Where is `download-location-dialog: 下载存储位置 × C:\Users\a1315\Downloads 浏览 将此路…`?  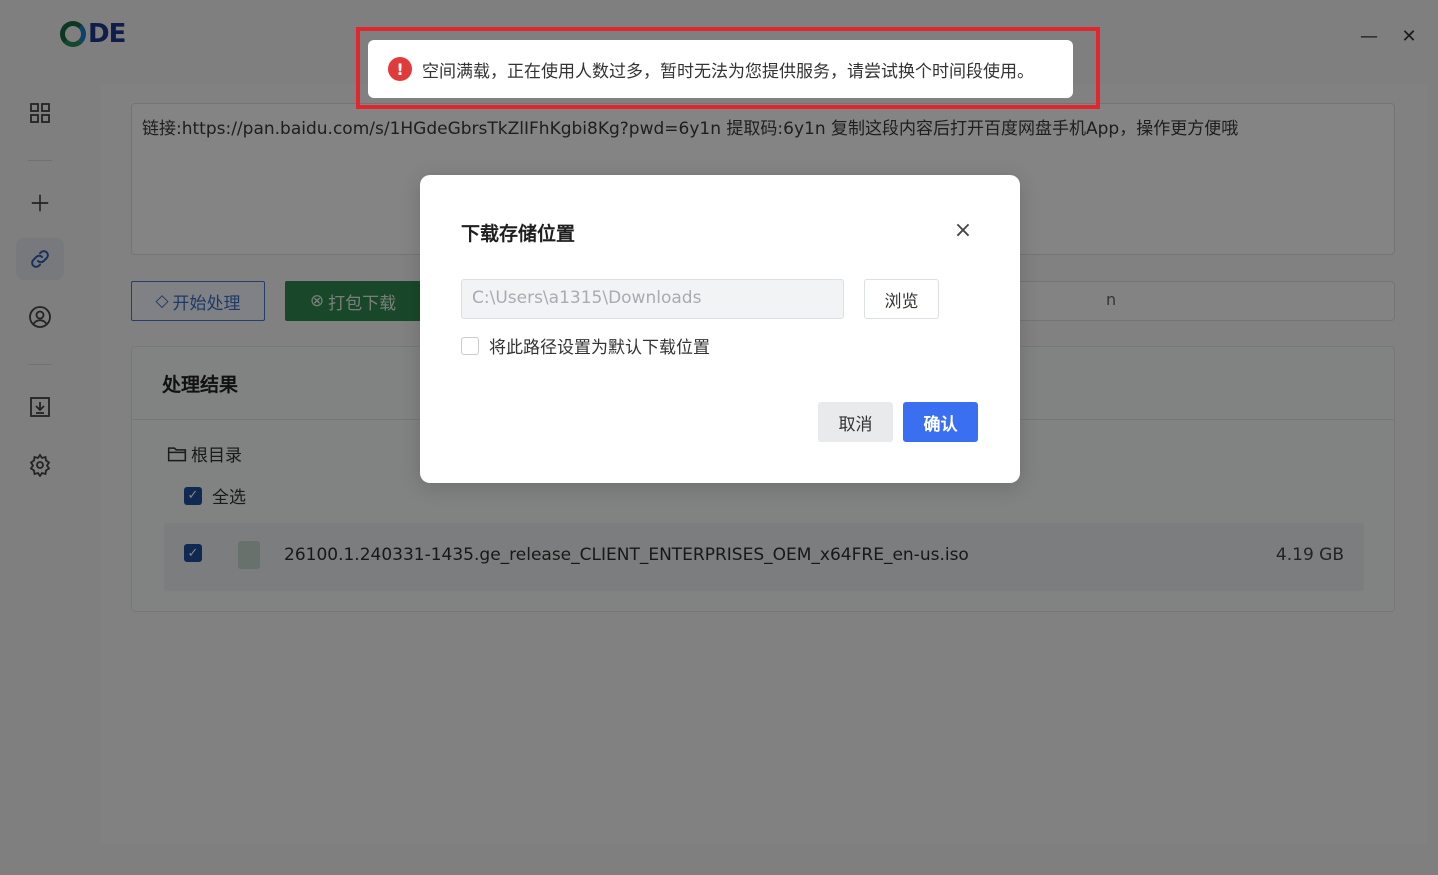 download-location-dialog: 下载存储位置 × C:\Users\a1315\Downloads 浏览 将此路… is located at coordinates (720, 329).